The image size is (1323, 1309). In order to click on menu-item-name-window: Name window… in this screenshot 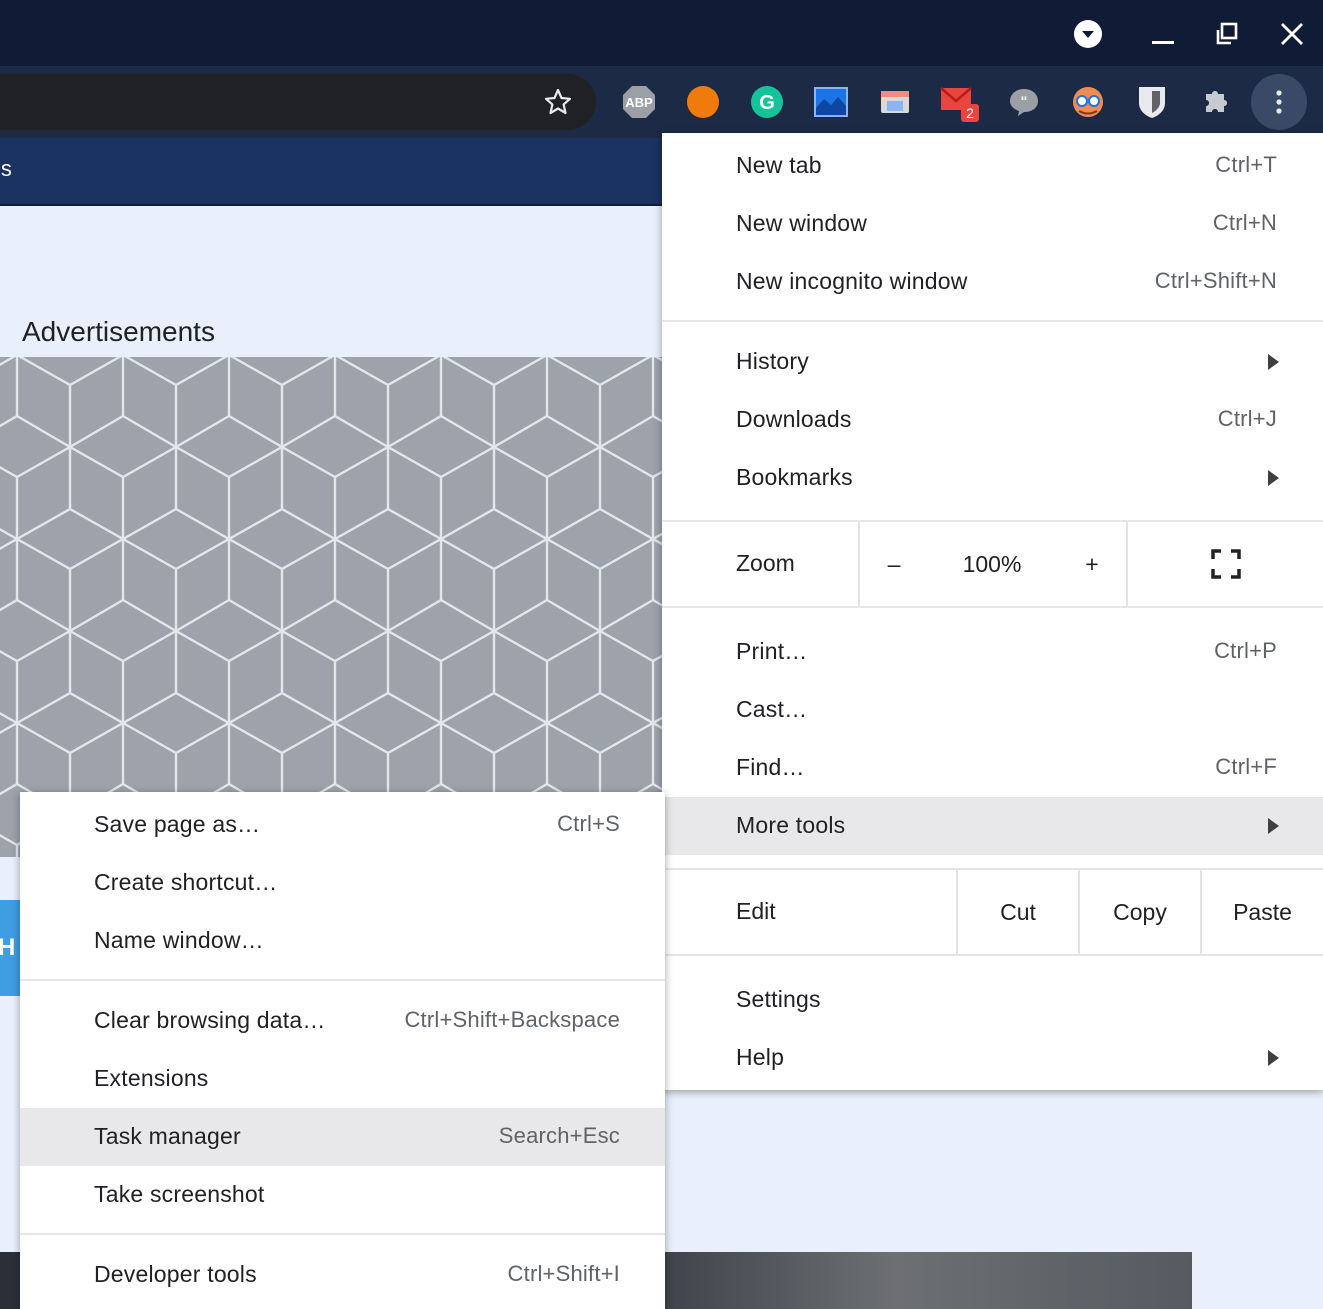, I will do `click(342, 941)`.